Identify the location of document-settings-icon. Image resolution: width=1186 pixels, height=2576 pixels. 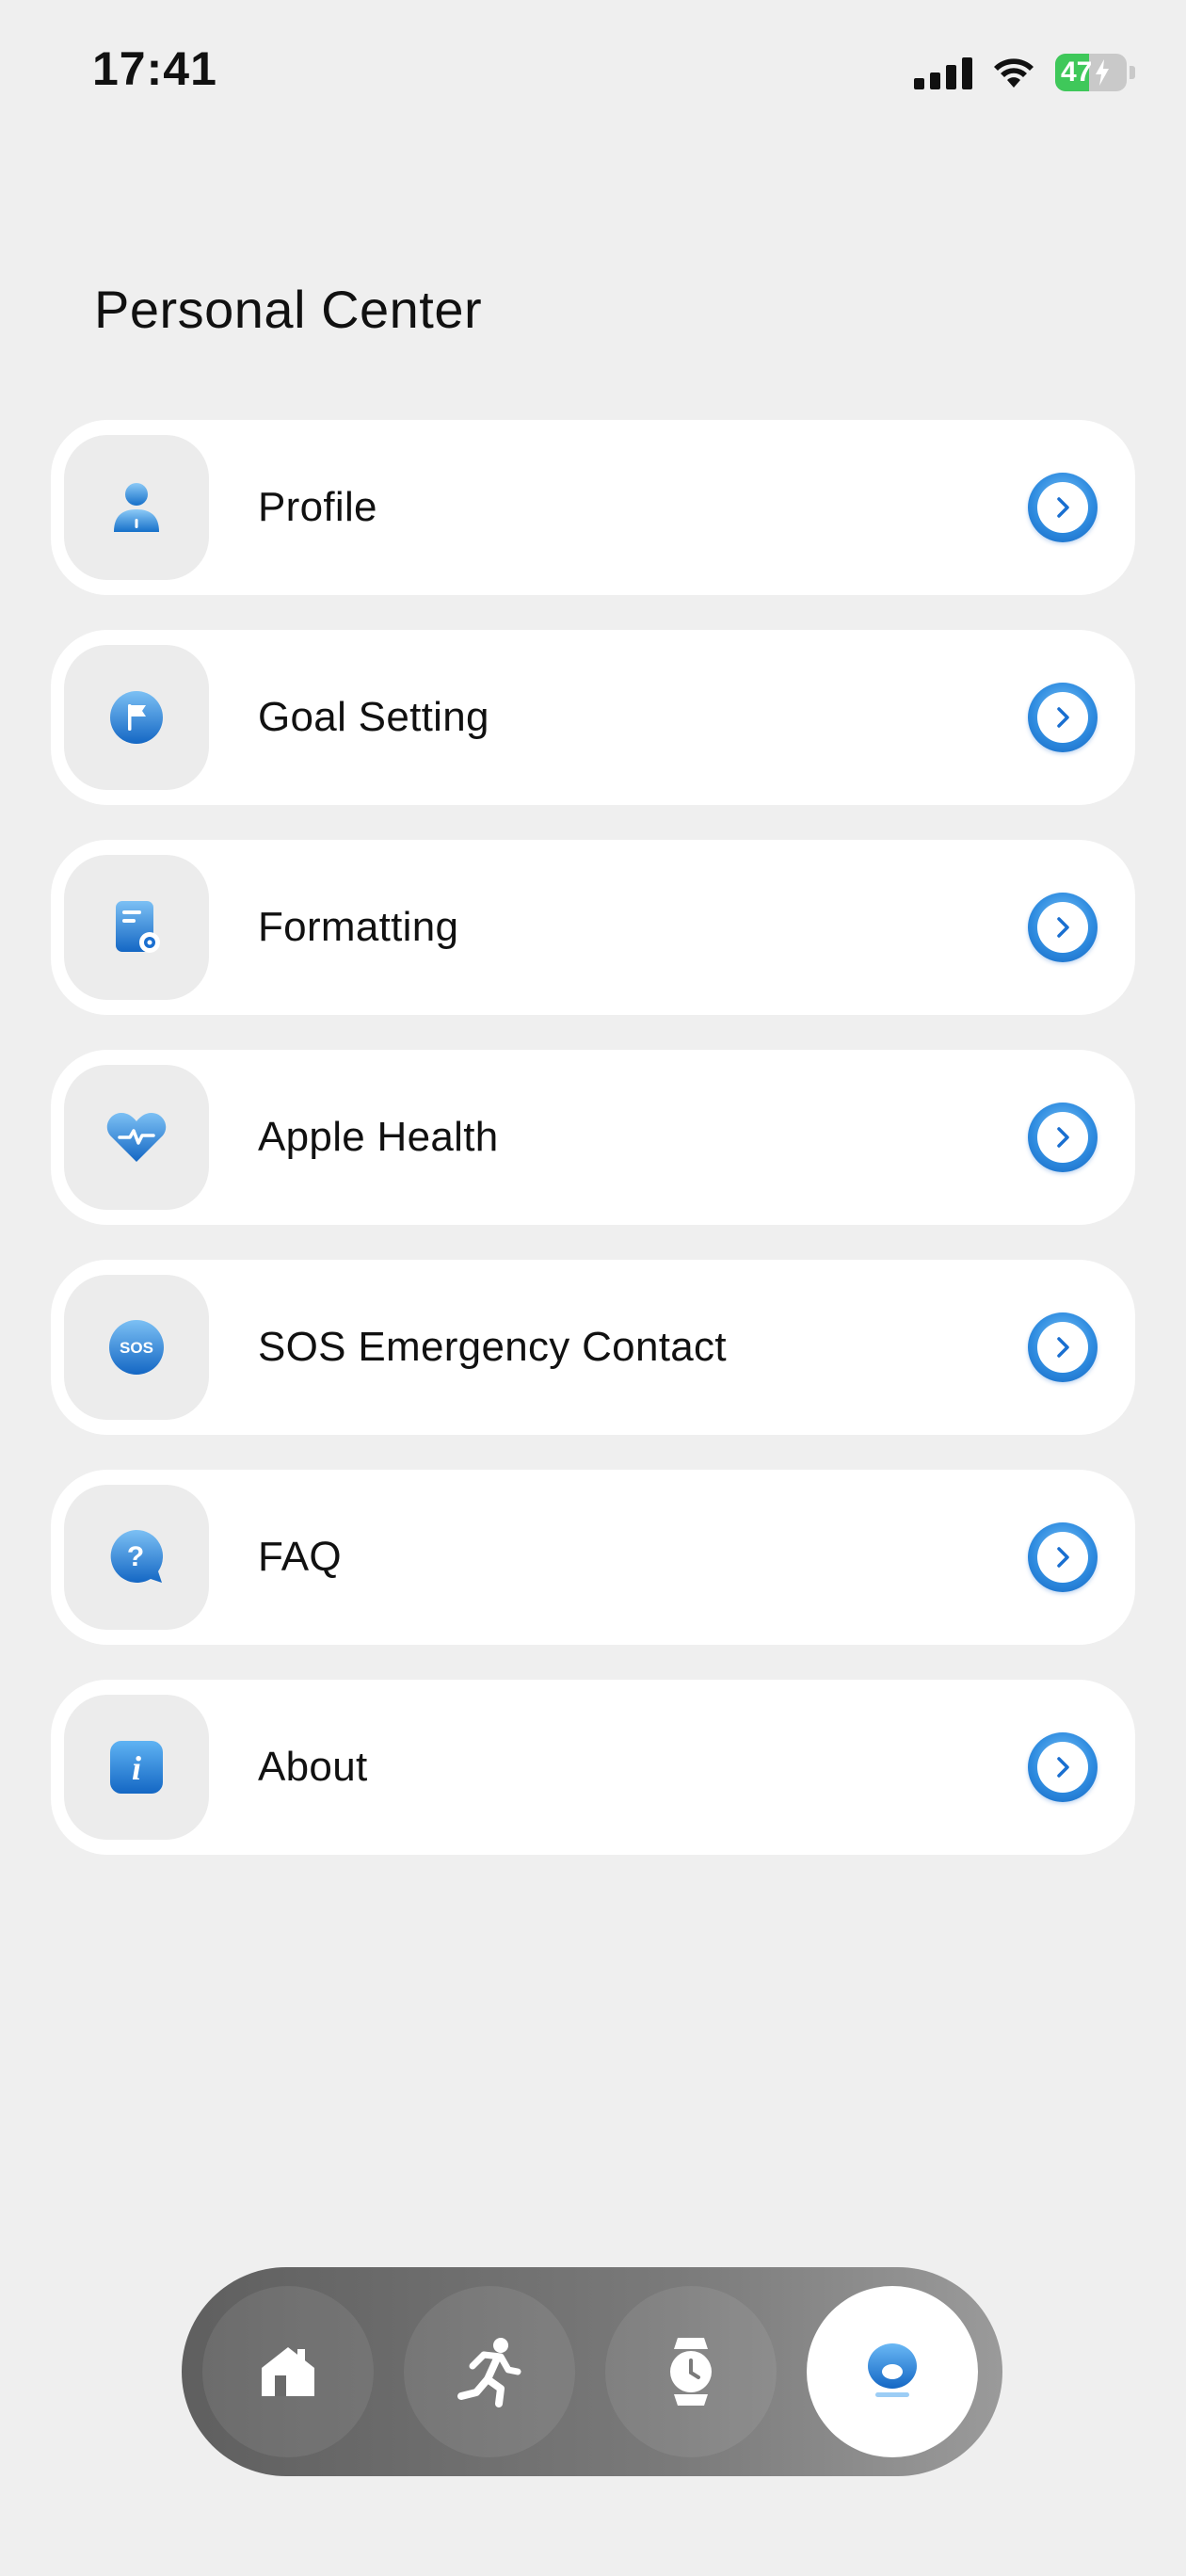
(138, 927).